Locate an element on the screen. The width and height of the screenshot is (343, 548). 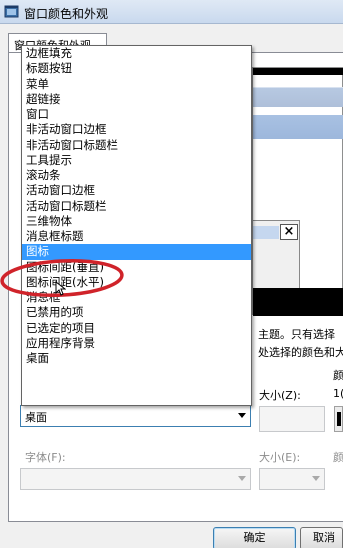
dropdown-item: 菜单 is located at coordinates (136, 84).